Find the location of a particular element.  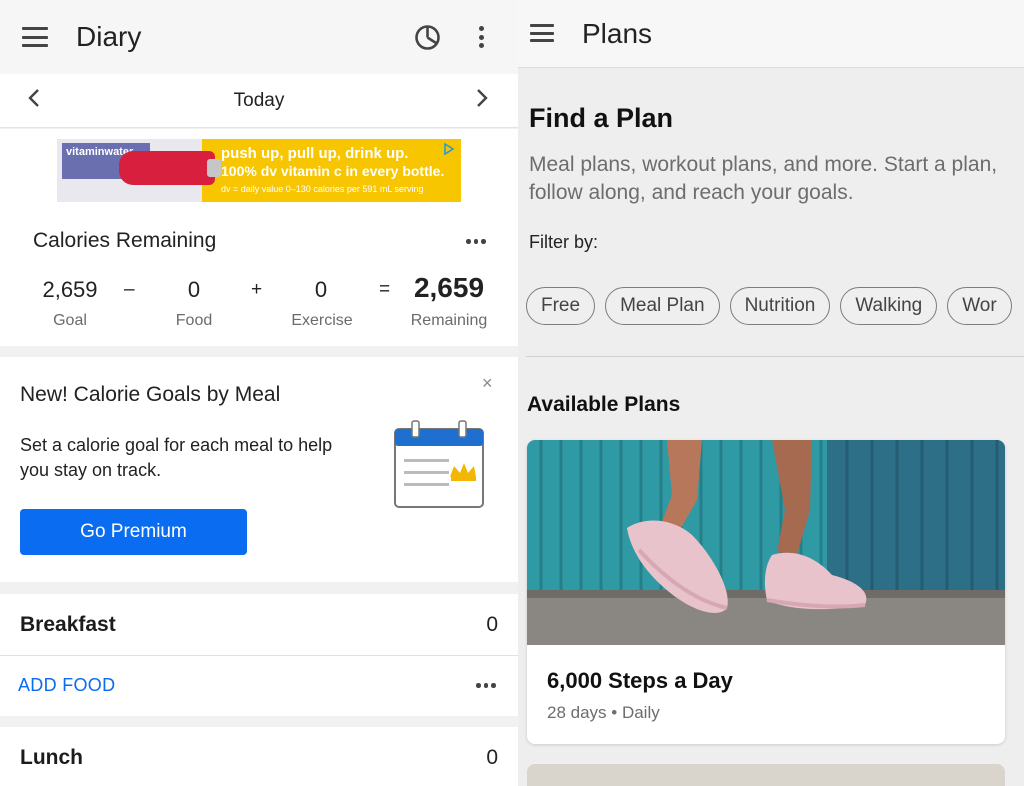

exercise-value: 0 is located at coordinates (321, 289).